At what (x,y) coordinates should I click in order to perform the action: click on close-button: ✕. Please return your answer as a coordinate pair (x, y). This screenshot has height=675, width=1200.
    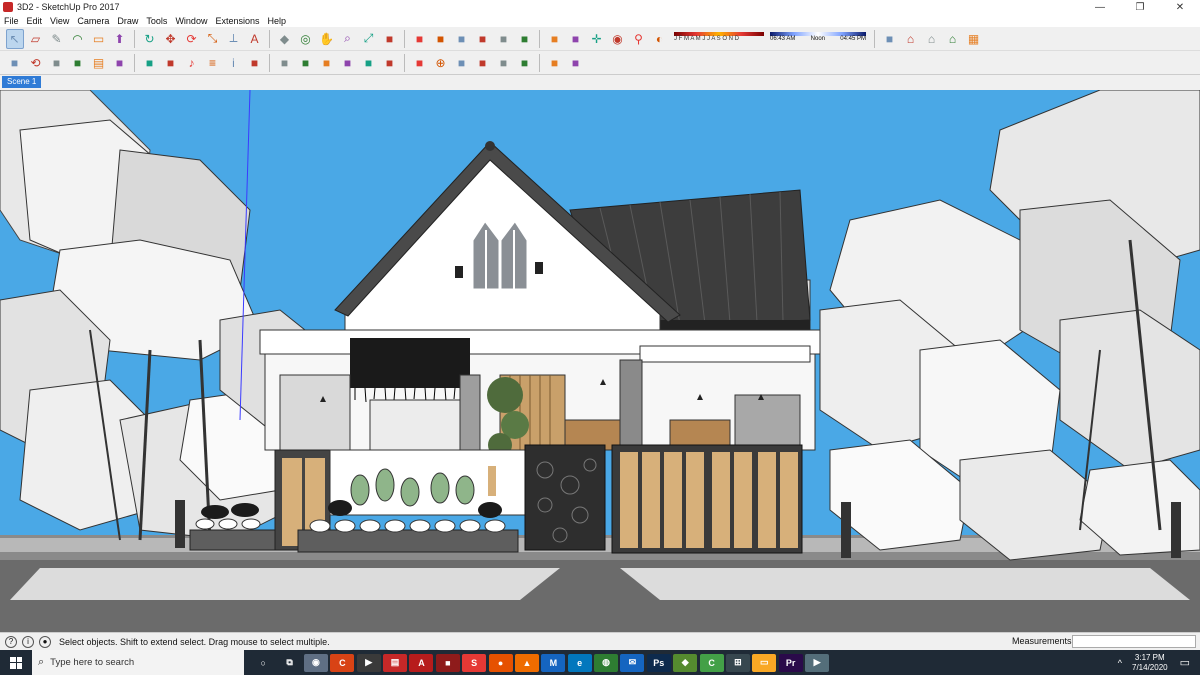
    Looking at the image, I should click on (1180, 7).